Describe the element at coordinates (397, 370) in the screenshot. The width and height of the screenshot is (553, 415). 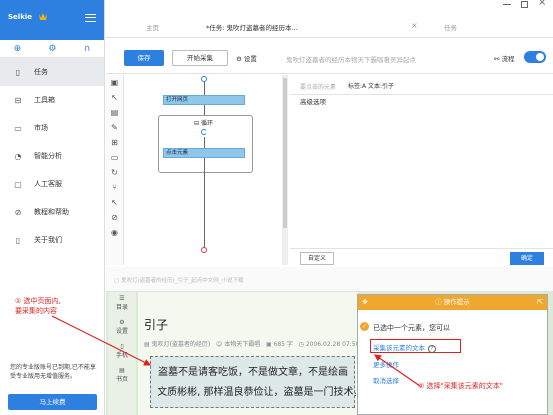
I see `annotation-arrow-right` at that location.